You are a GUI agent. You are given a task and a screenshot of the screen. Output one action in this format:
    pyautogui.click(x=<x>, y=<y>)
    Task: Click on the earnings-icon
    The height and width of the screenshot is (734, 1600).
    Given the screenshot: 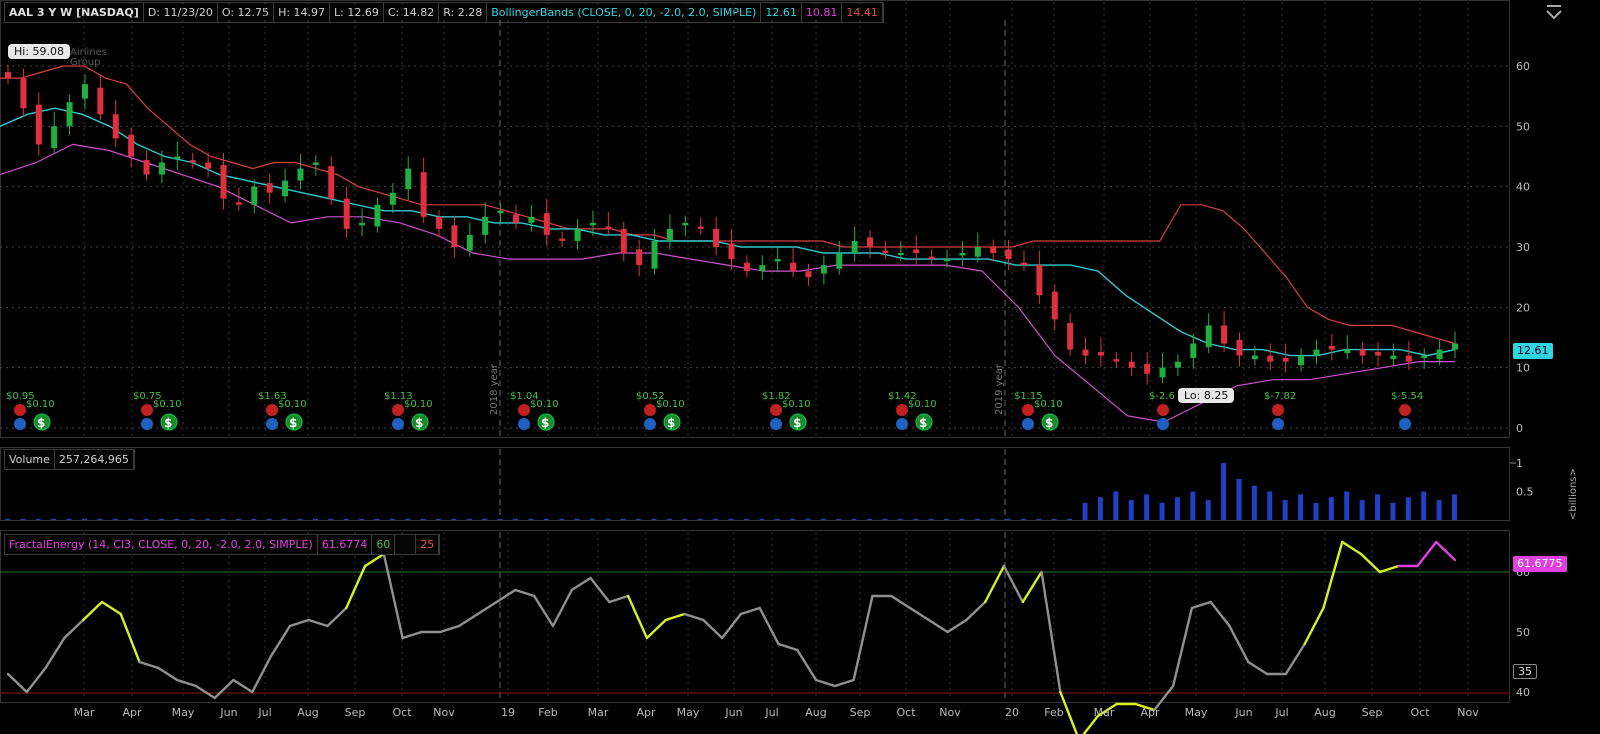 What is the action you would take?
    pyautogui.click(x=147, y=410)
    